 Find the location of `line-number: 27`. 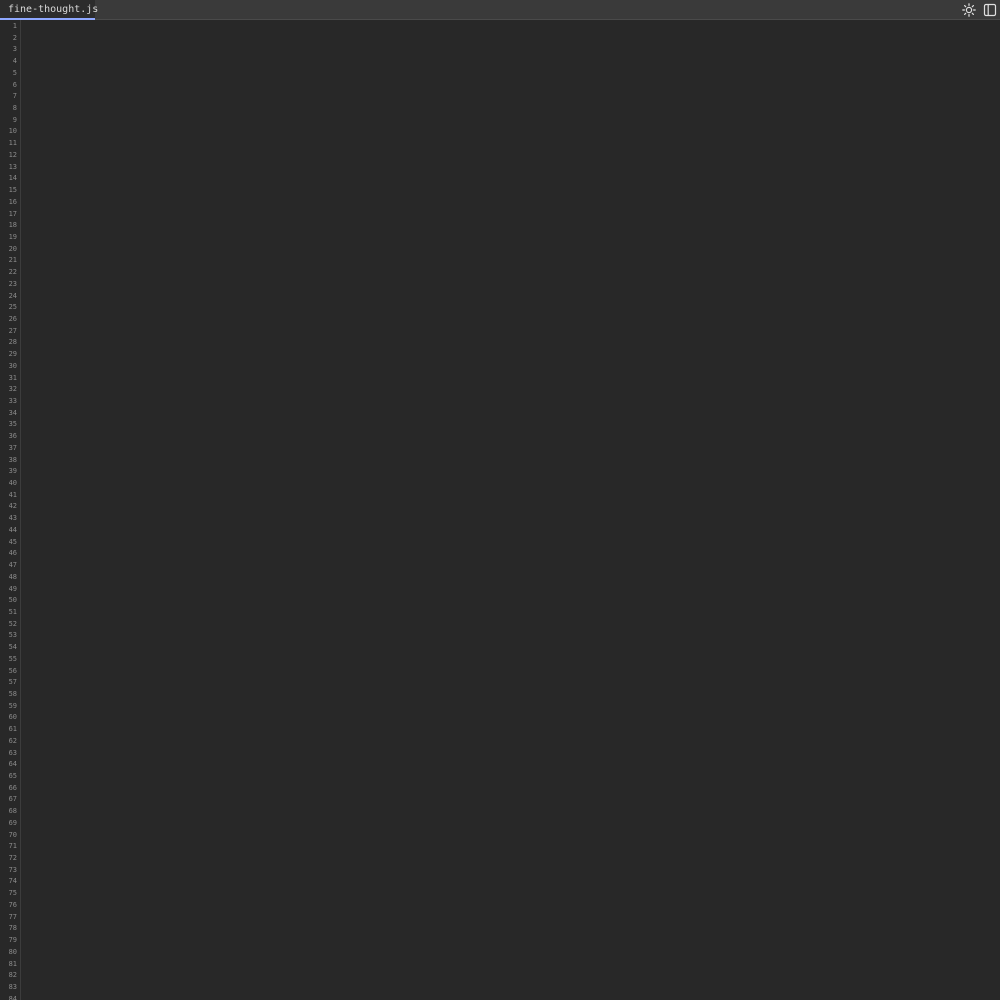

line-number: 27 is located at coordinates (12, 330).